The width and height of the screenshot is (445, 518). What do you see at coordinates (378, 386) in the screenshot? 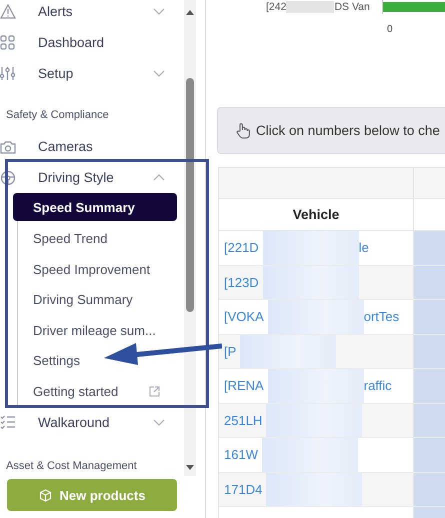
I see `vehicle-link: raffic` at bounding box center [378, 386].